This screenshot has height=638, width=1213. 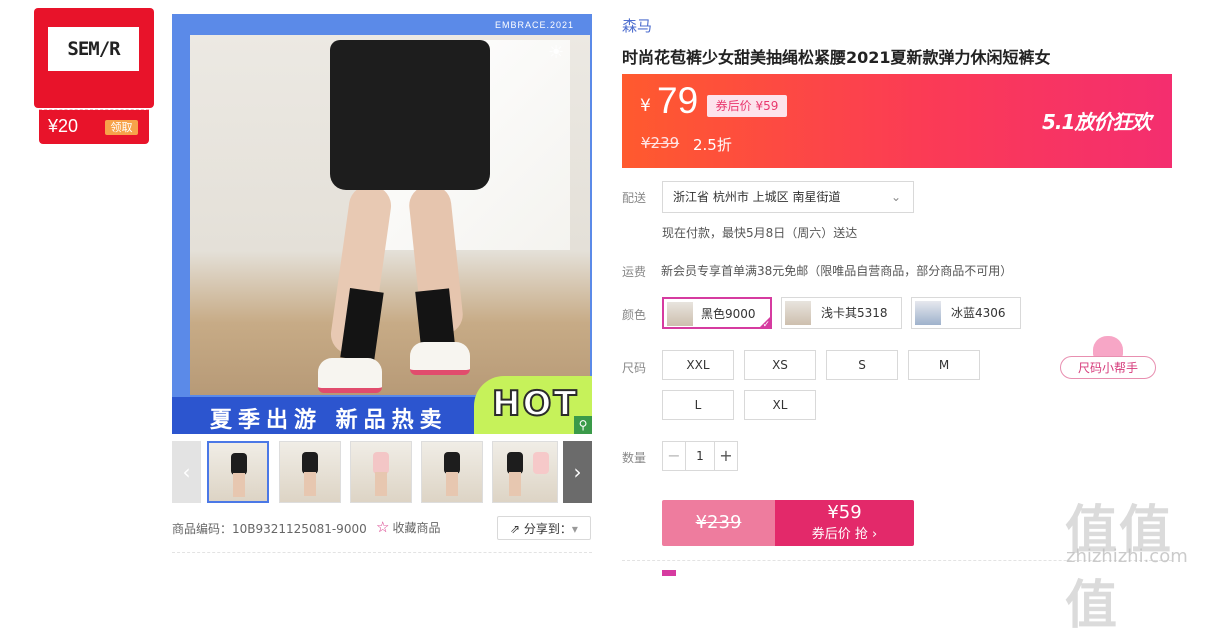 What do you see at coordinates (535, 25) in the screenshot?
I see `image-brand-tag: EMBRACE.2021` at bounding box center [535, 25].